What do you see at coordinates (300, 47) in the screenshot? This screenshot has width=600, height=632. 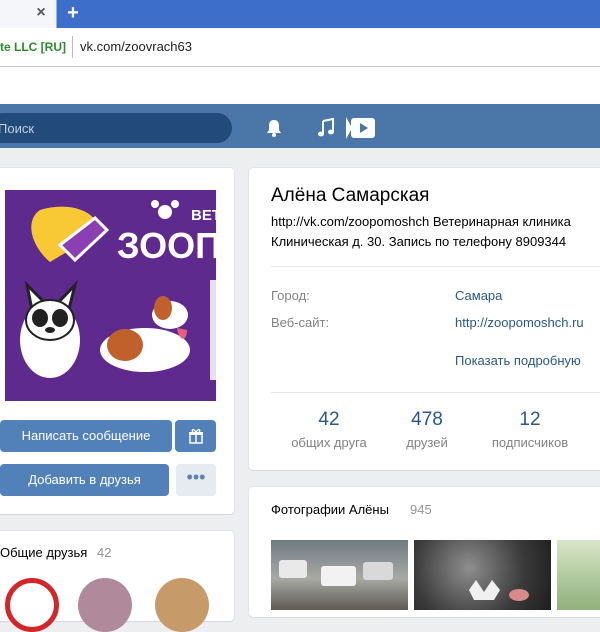 I see `address-bar: te LLC [RU] vk.com/zoovrach63` at bounding box center [300, 47].